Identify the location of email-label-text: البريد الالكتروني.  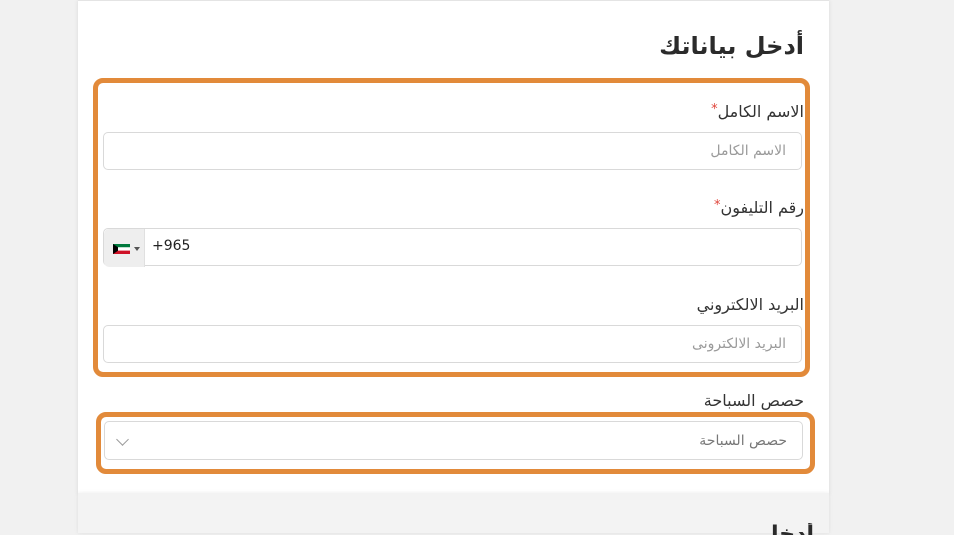
(750, 304).